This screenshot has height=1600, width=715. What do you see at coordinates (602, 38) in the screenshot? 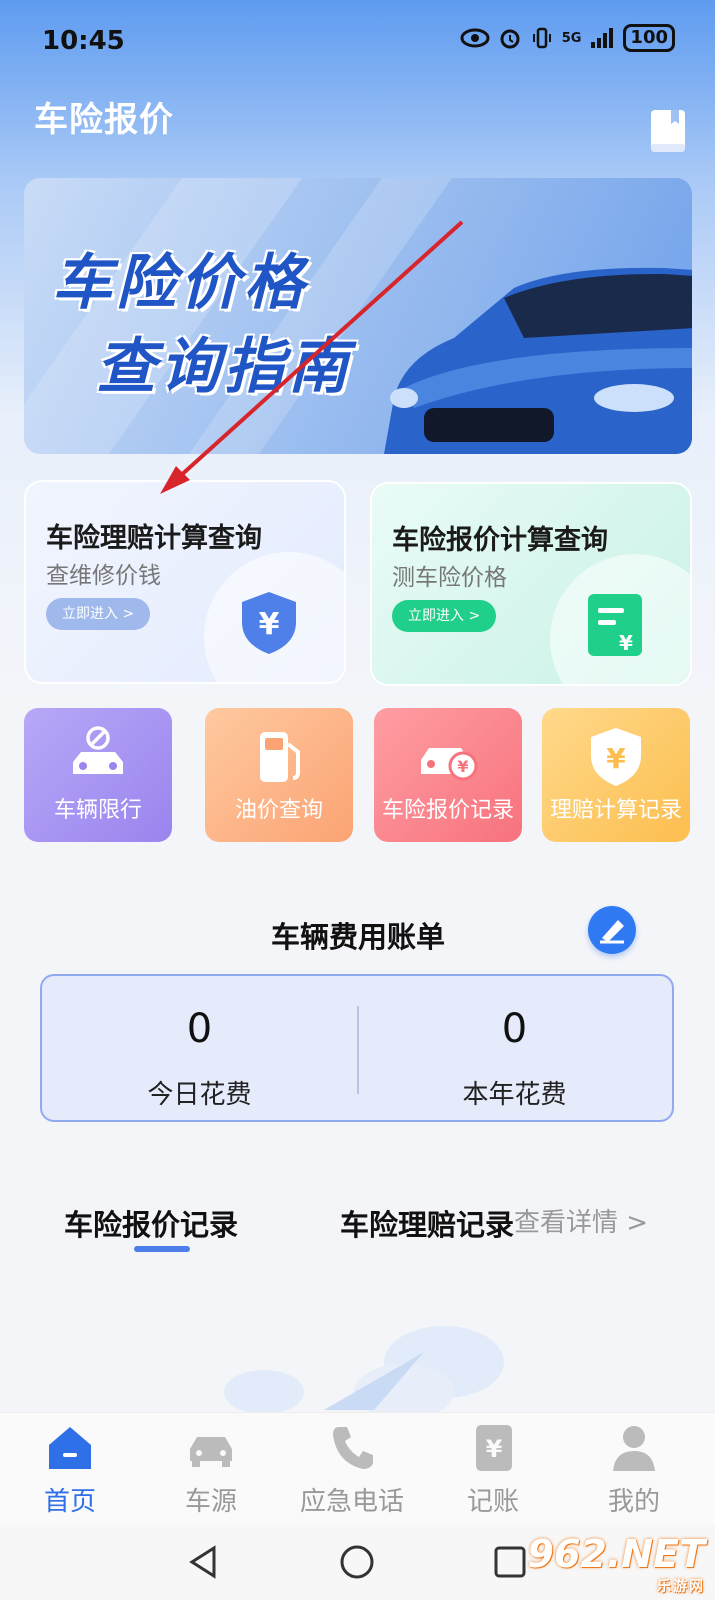
I see `signal-icon` at bounding box center [602, 38].